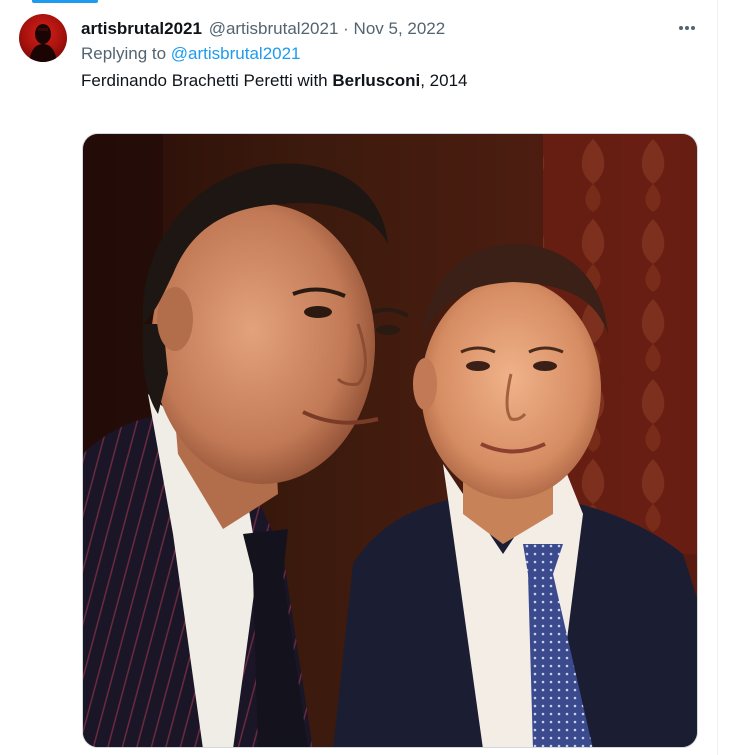 This screenshot has height=755, width=729. What do you see at coordinates (141, 28) in the screenshot?
I see `display-name: artisbrutal2021` at bounding box center [141, 28].